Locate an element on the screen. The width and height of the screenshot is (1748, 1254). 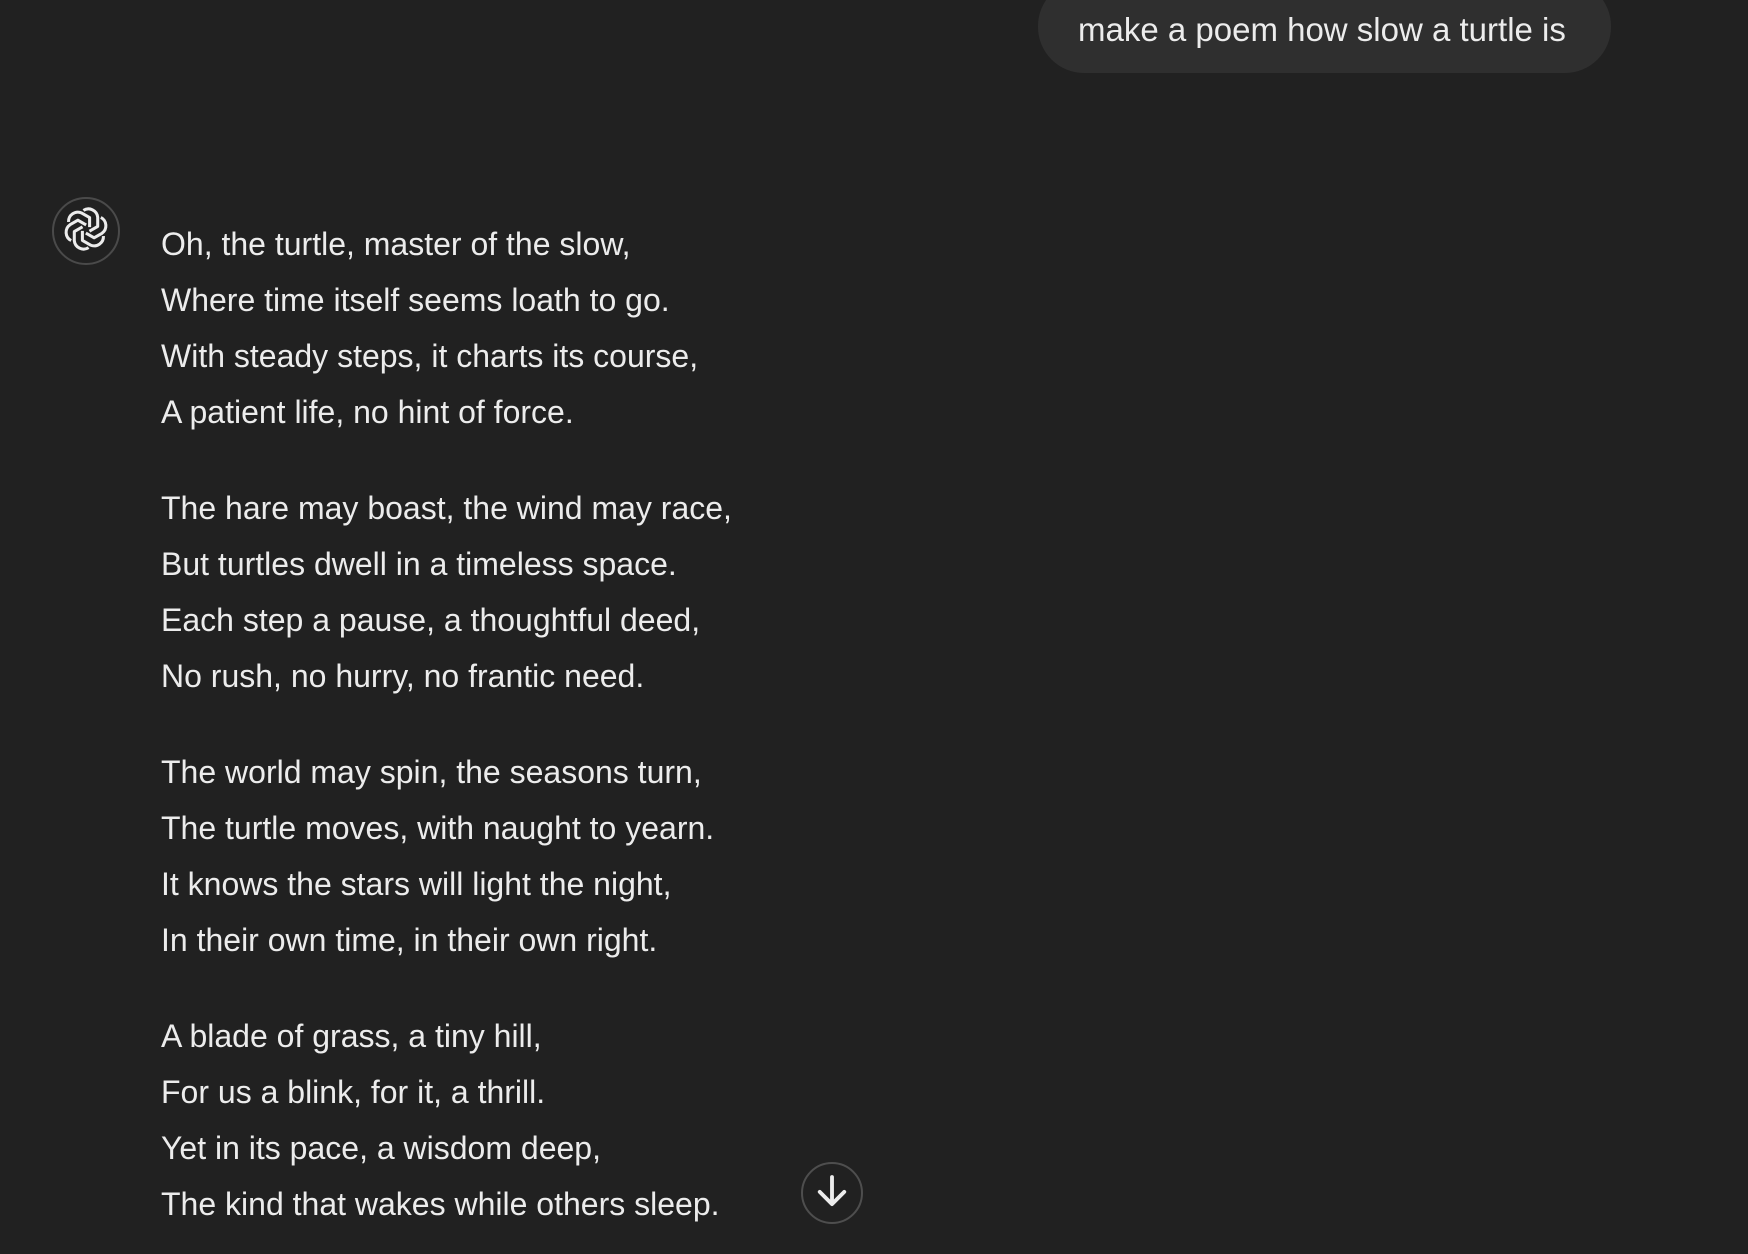
user-message-bubble: make a poem how slow a turtle is is located at coordinates (1324, 36).